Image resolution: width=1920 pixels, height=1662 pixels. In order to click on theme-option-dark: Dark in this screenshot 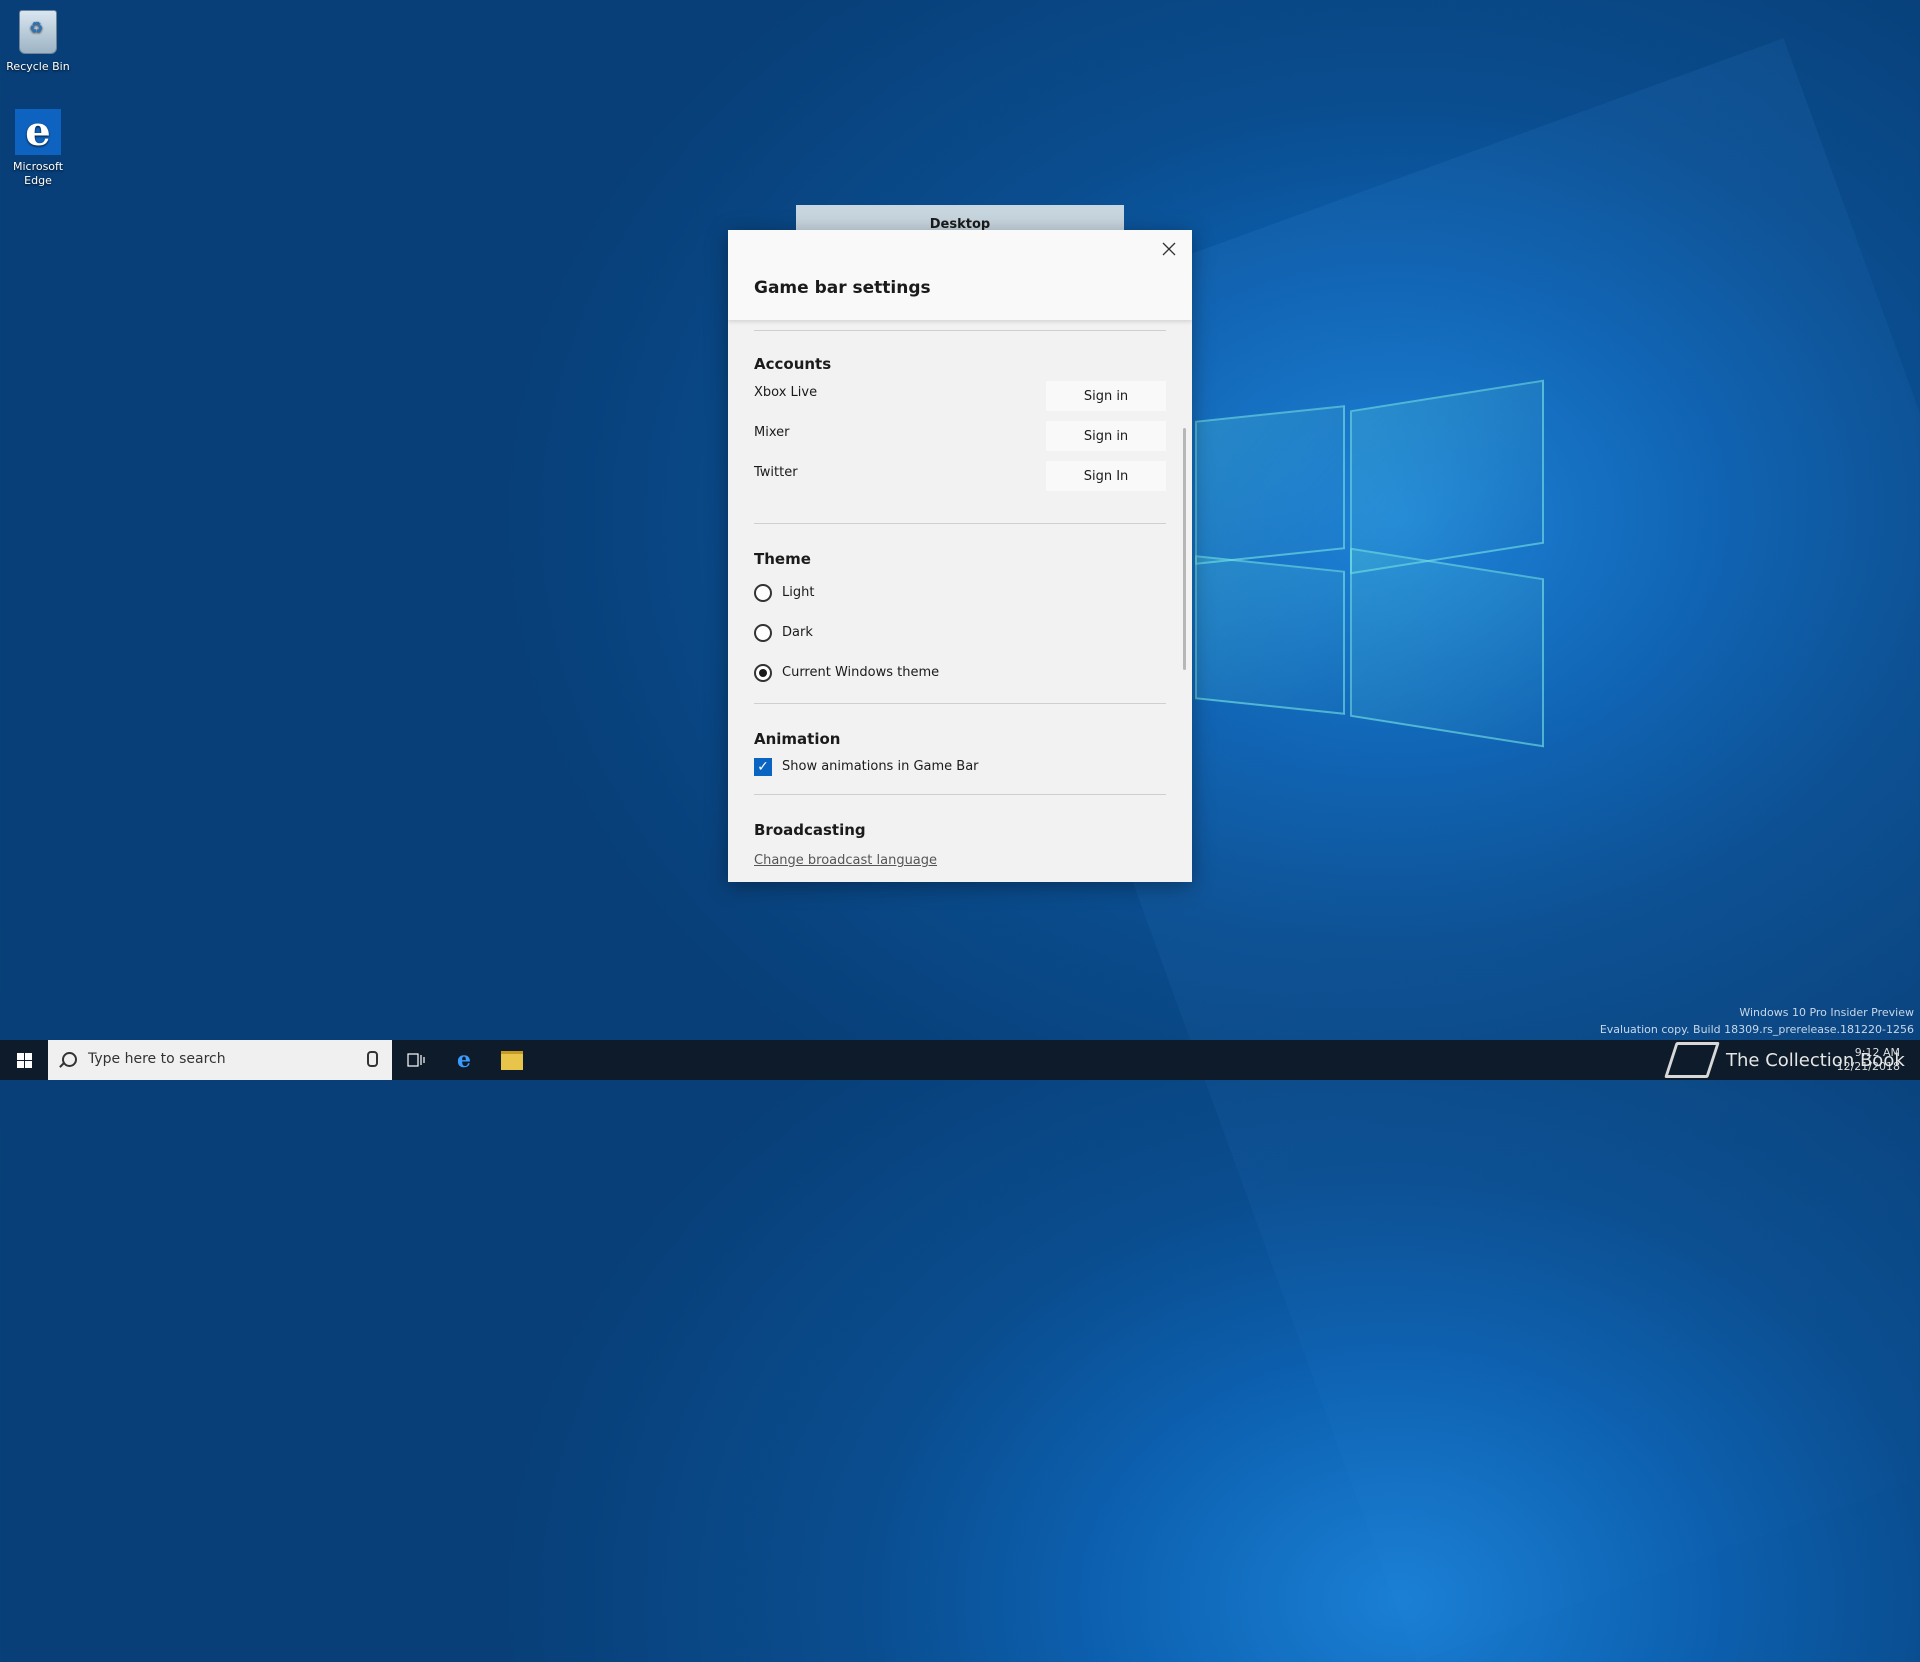, I will do `click(960, 642)`.